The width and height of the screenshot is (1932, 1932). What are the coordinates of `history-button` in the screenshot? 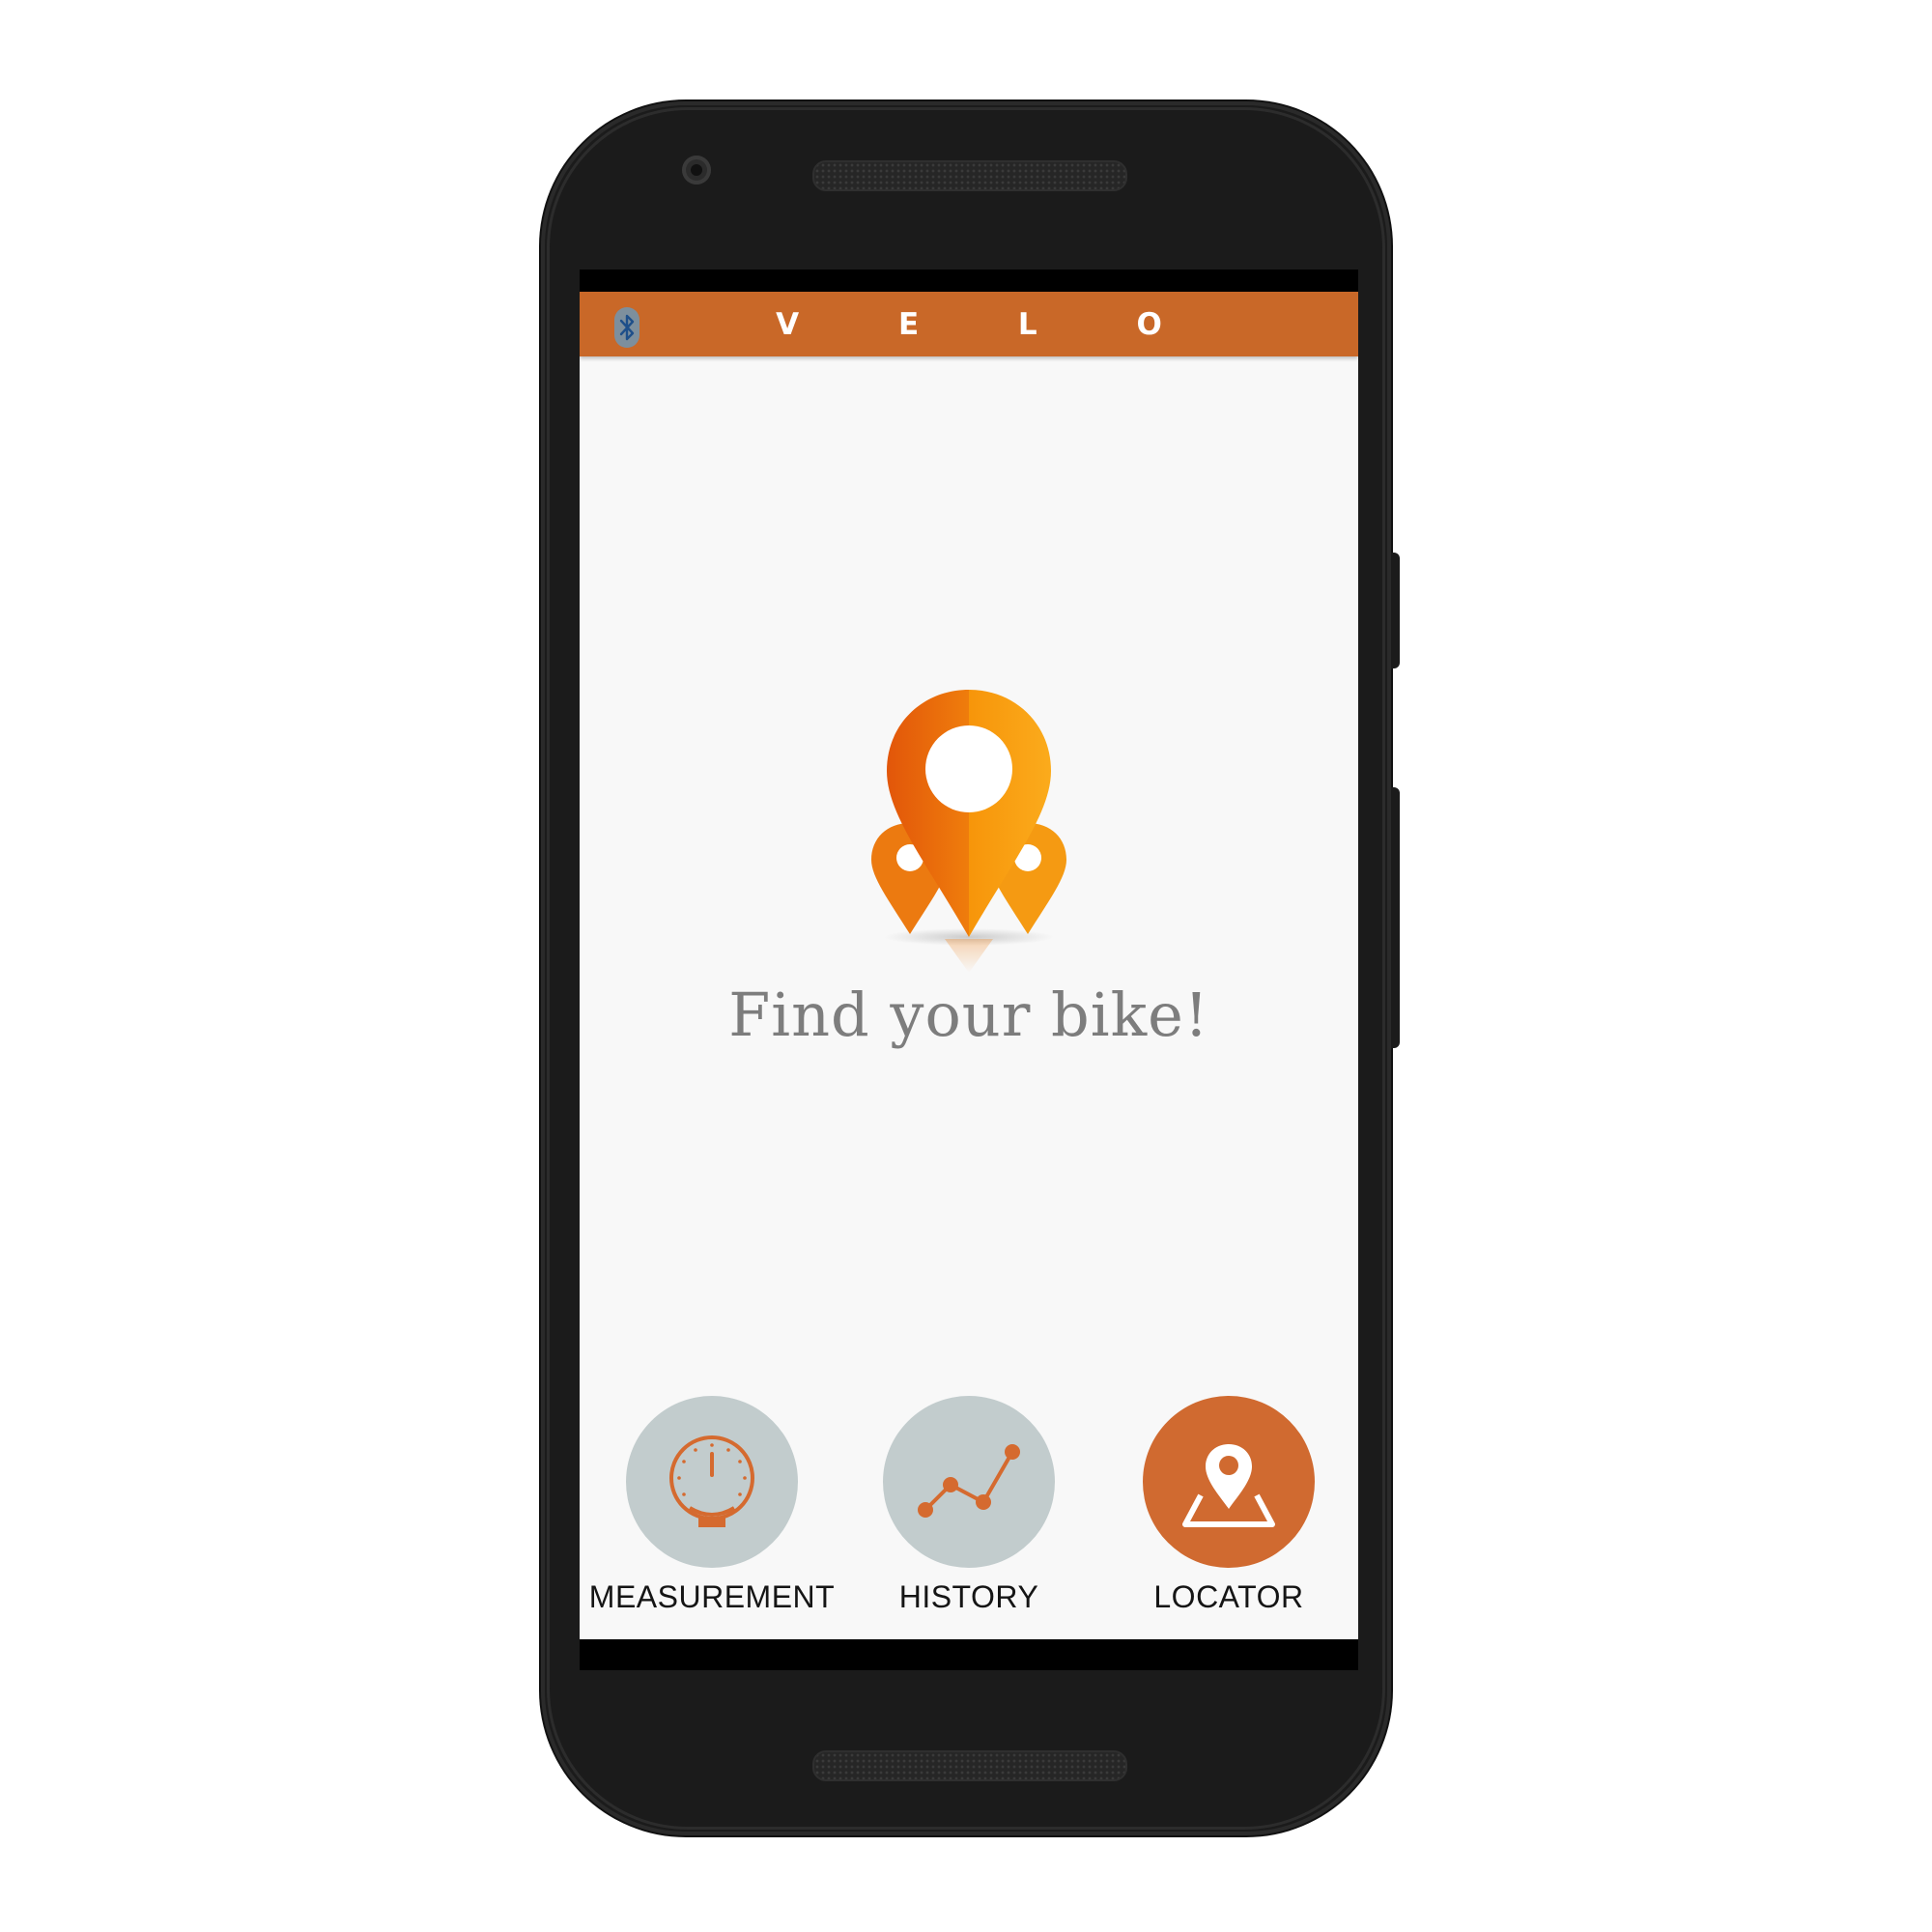 It's located at (969, 1482).